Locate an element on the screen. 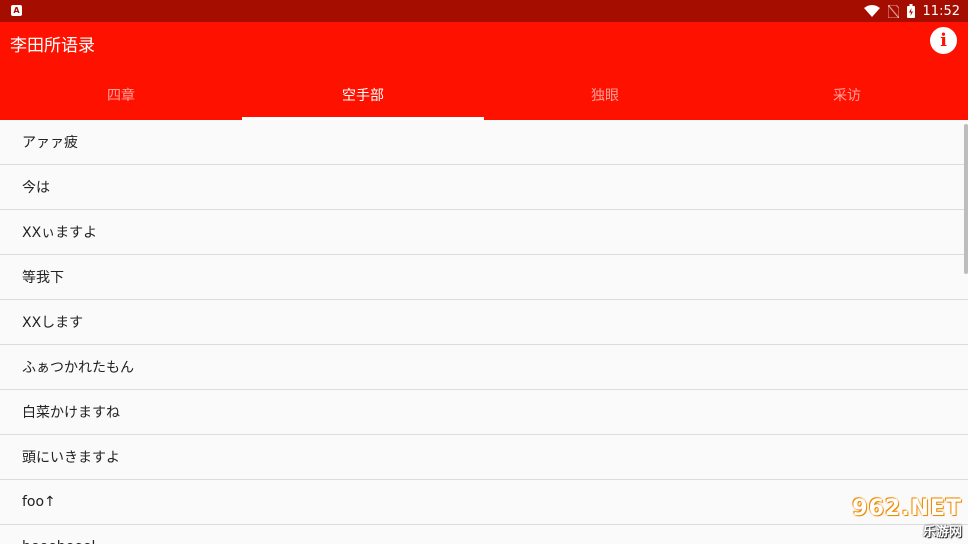  no-sim-icon is located at coordinates (893, 11).